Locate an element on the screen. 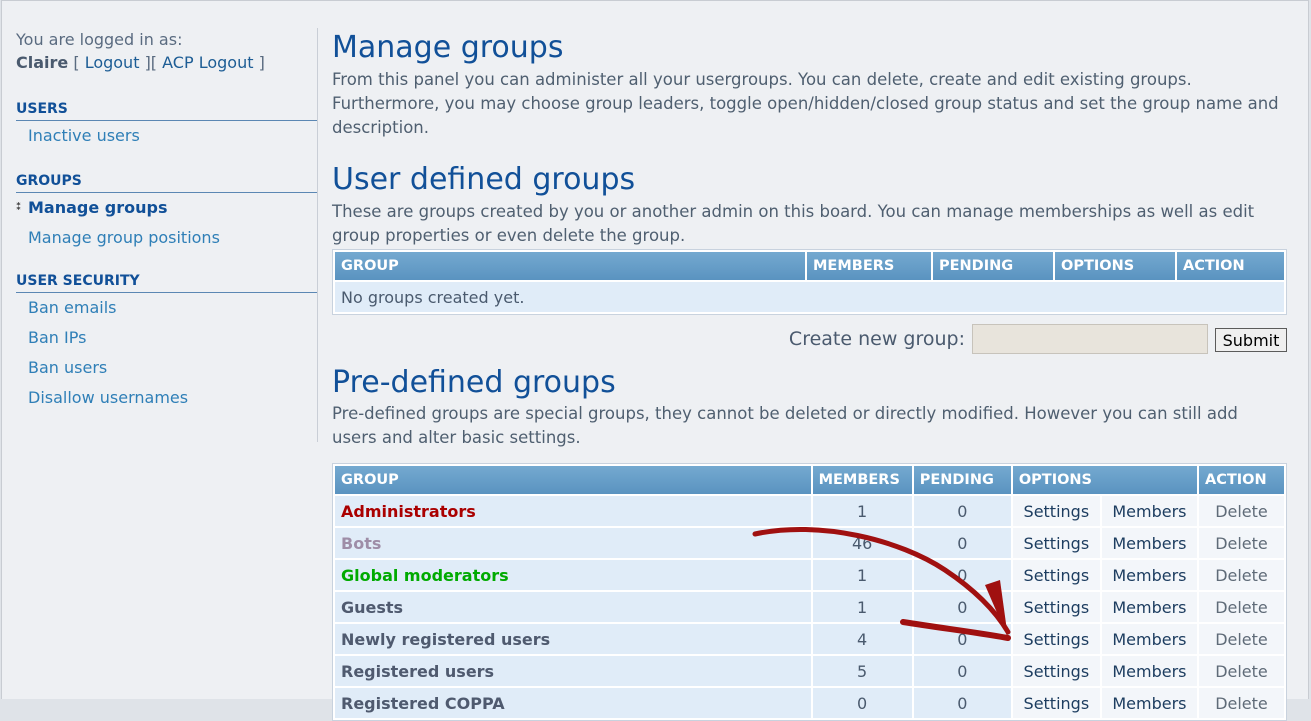 This screenshot has width=1311, height=721. members-count: 4 is located at coordinates (862, 639).